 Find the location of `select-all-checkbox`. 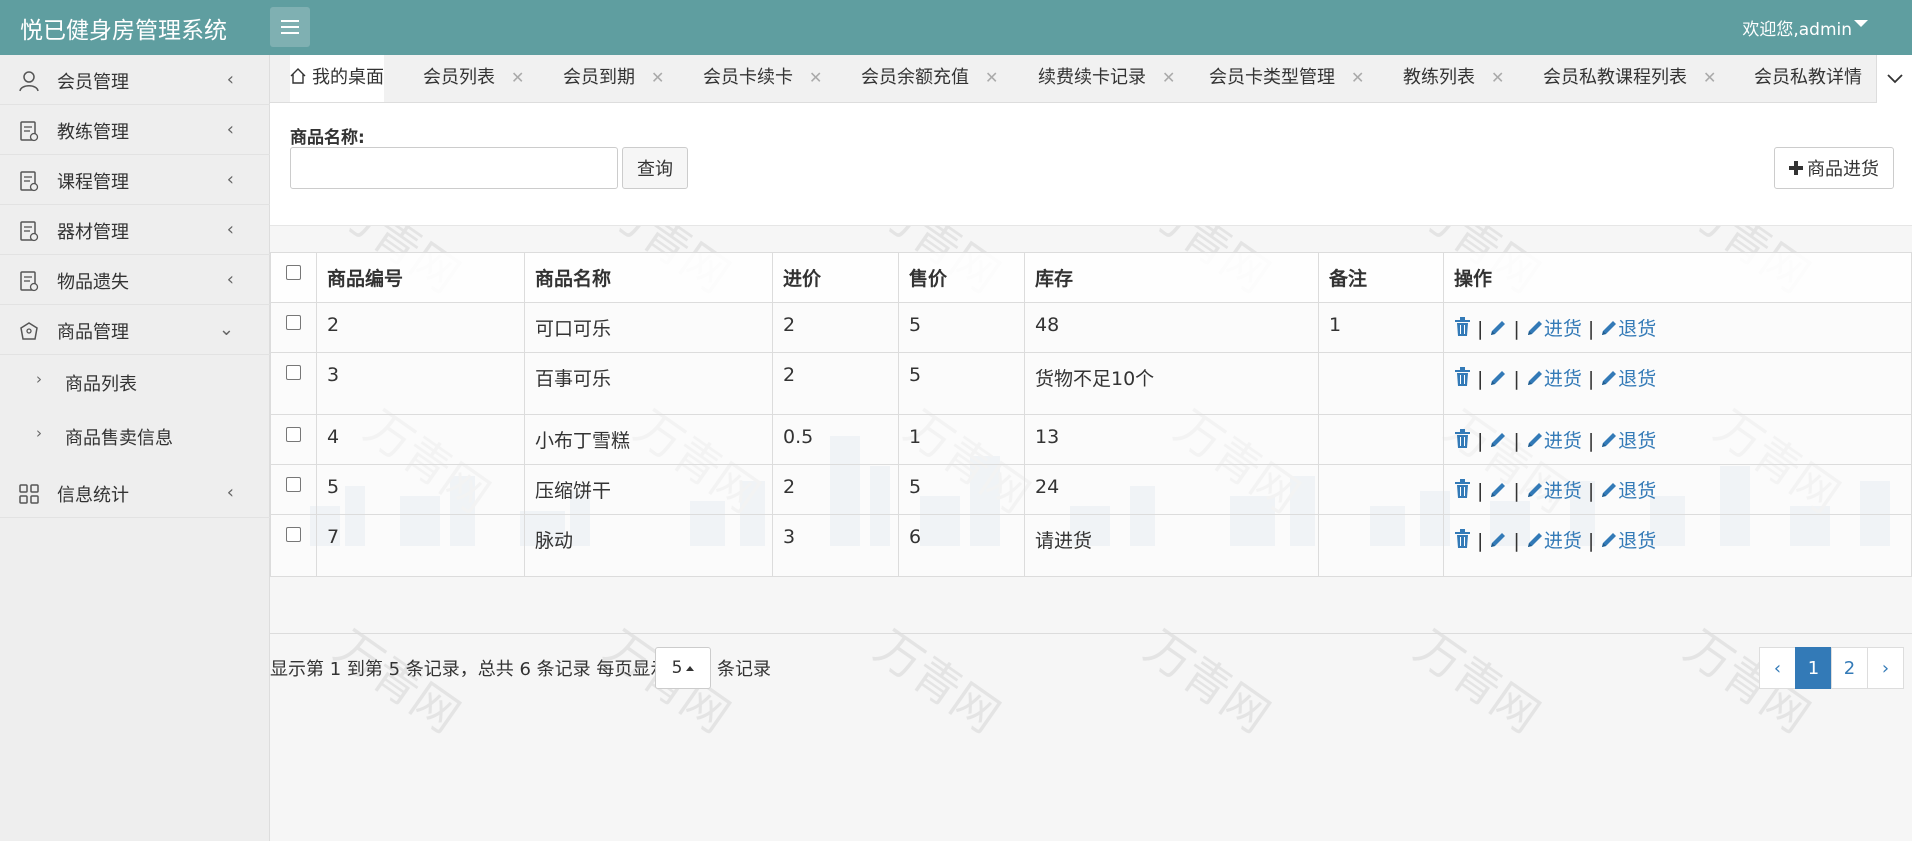

select-all-checkbox is located at coordinates (293, 272).